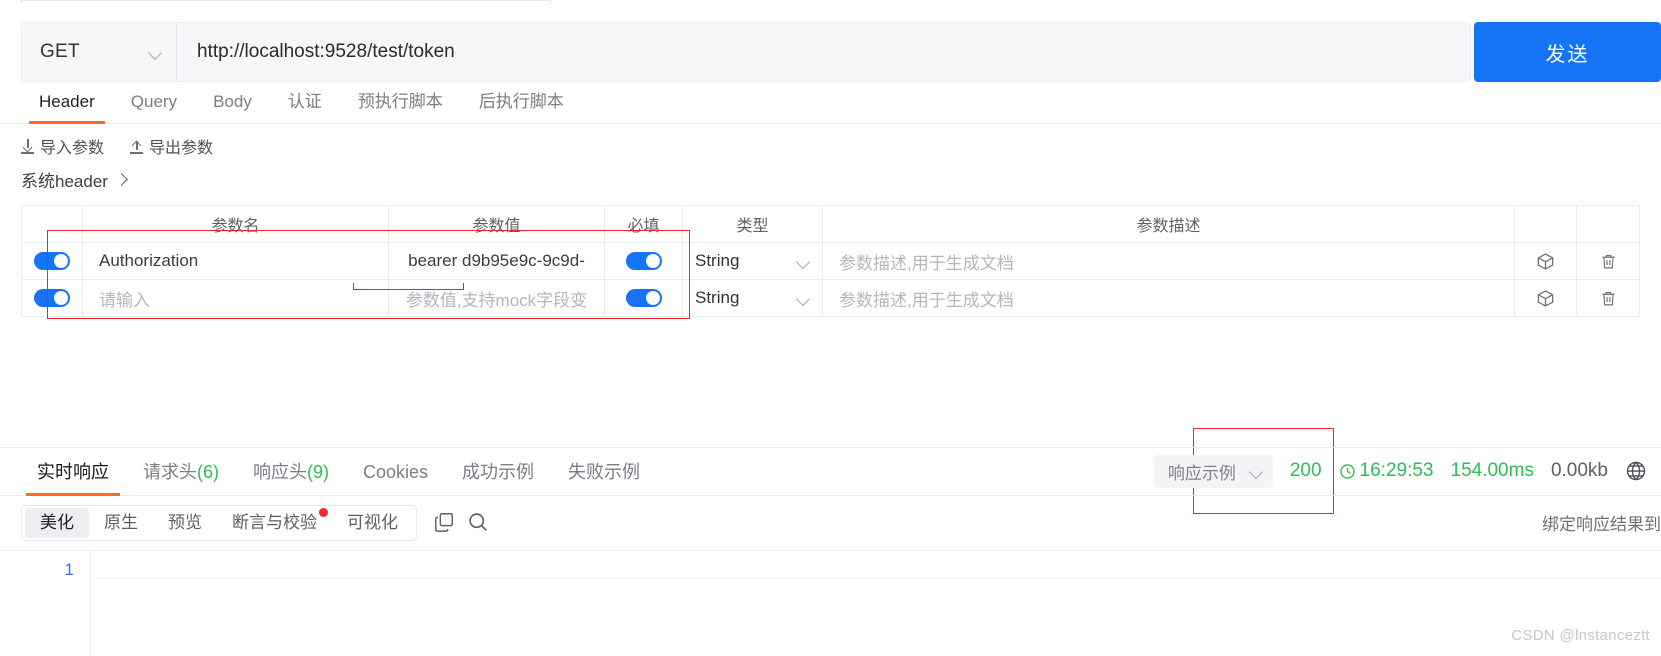  Describe the element at coordinates (1201, 473) in the screenshot. I see `response-example-value: 响应示例` at that location.